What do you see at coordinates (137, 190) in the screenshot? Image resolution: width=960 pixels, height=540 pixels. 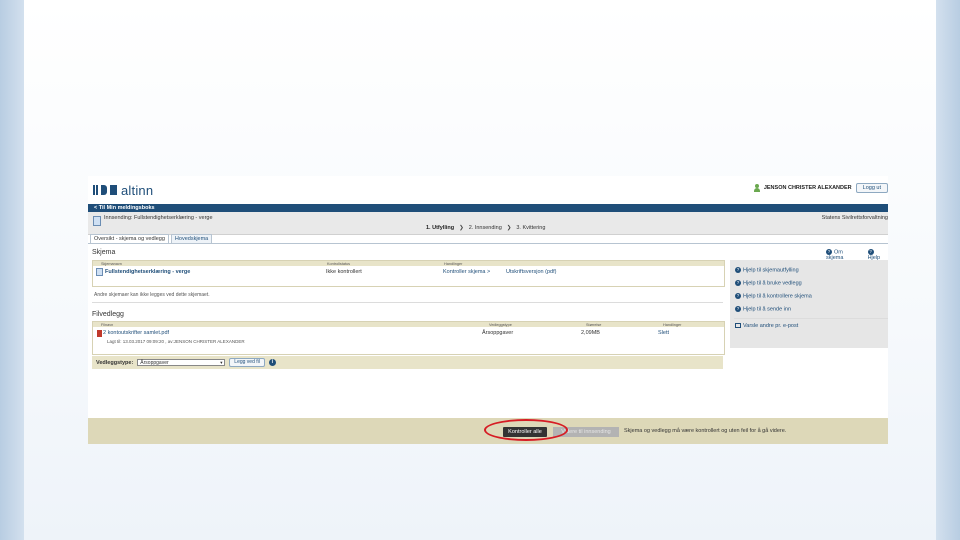 I see `logo-text: altinn` at bounding box center [137, 190].